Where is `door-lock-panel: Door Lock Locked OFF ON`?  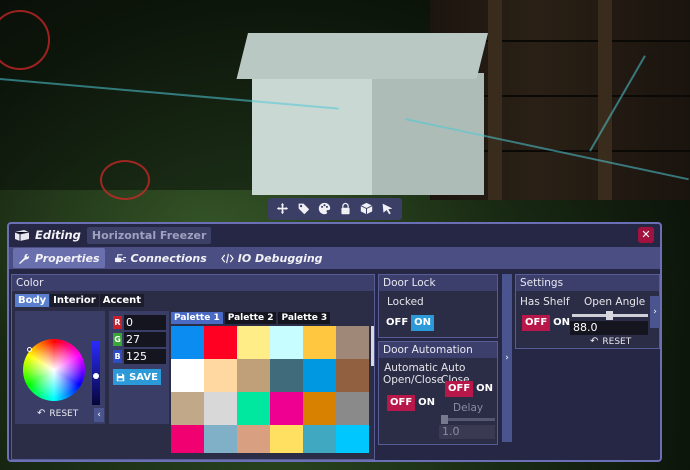 door-lock-panel: Door Lock Locked OFF ON is located at coordinates (438, 306).